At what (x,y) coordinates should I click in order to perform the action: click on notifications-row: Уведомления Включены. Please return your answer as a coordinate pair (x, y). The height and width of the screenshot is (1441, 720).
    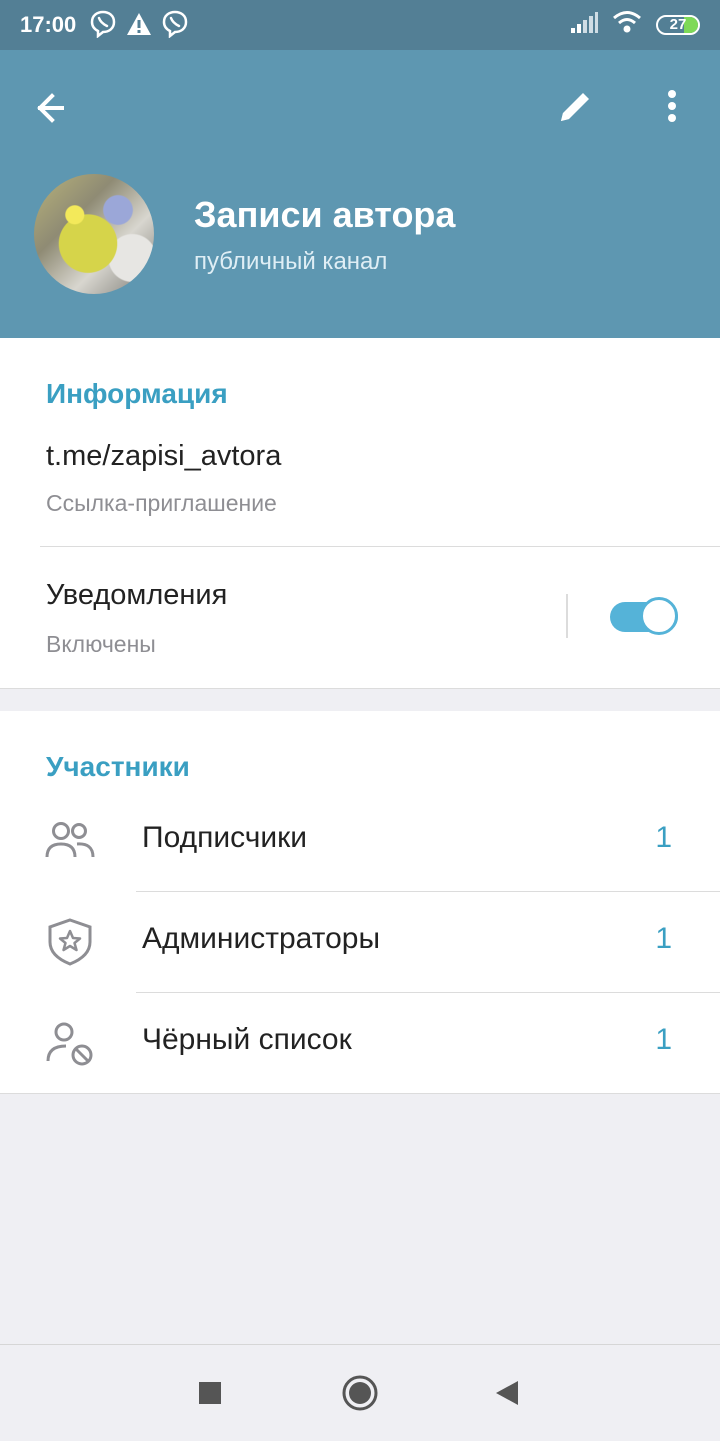
    Looking at the image, I should click on (280, 617).